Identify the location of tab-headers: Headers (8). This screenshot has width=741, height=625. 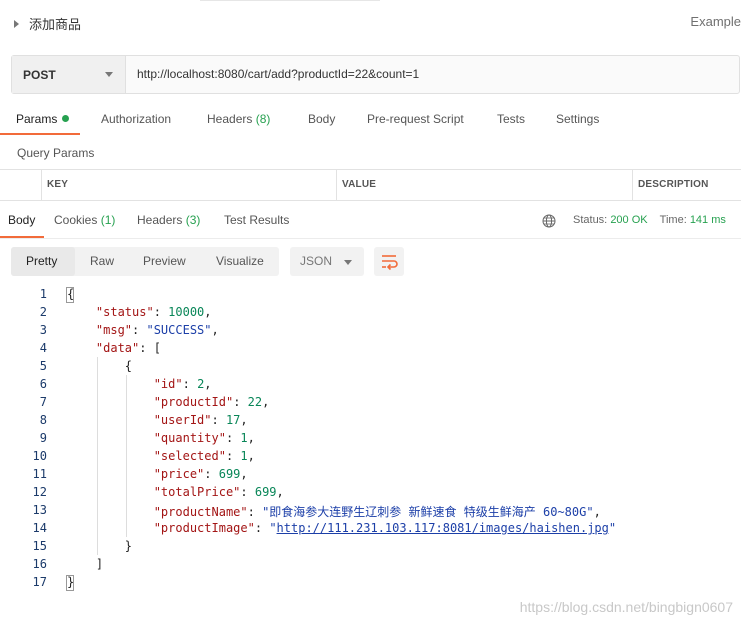
(238, 119).